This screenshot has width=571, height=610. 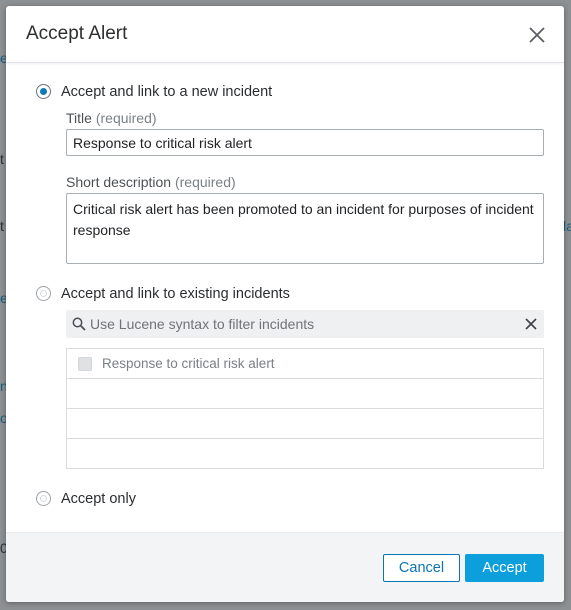 What do you see at coordinates (421, 568) in the screenshot?
I see `cancel-button: Cancel` at bounding box center [421, 568].